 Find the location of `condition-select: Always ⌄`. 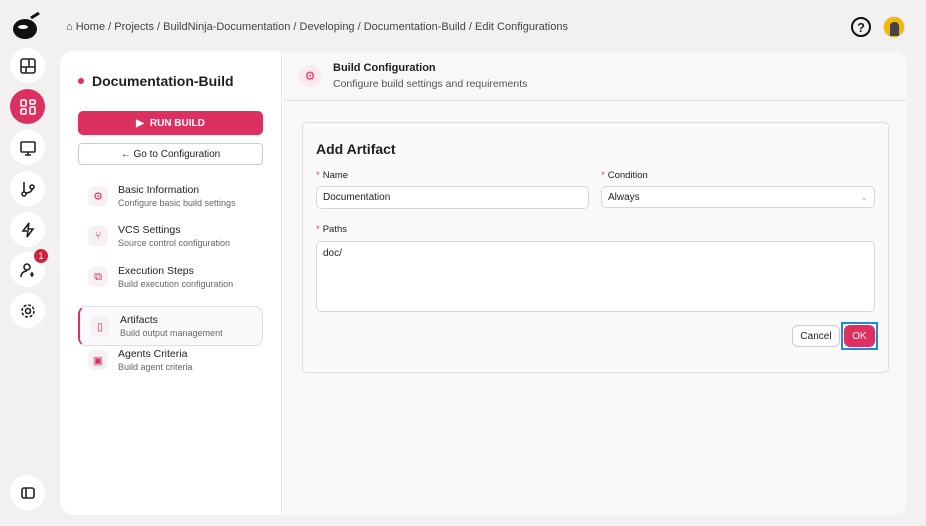

condition-select: Always ⌄ is located at coordinates (738, 197).